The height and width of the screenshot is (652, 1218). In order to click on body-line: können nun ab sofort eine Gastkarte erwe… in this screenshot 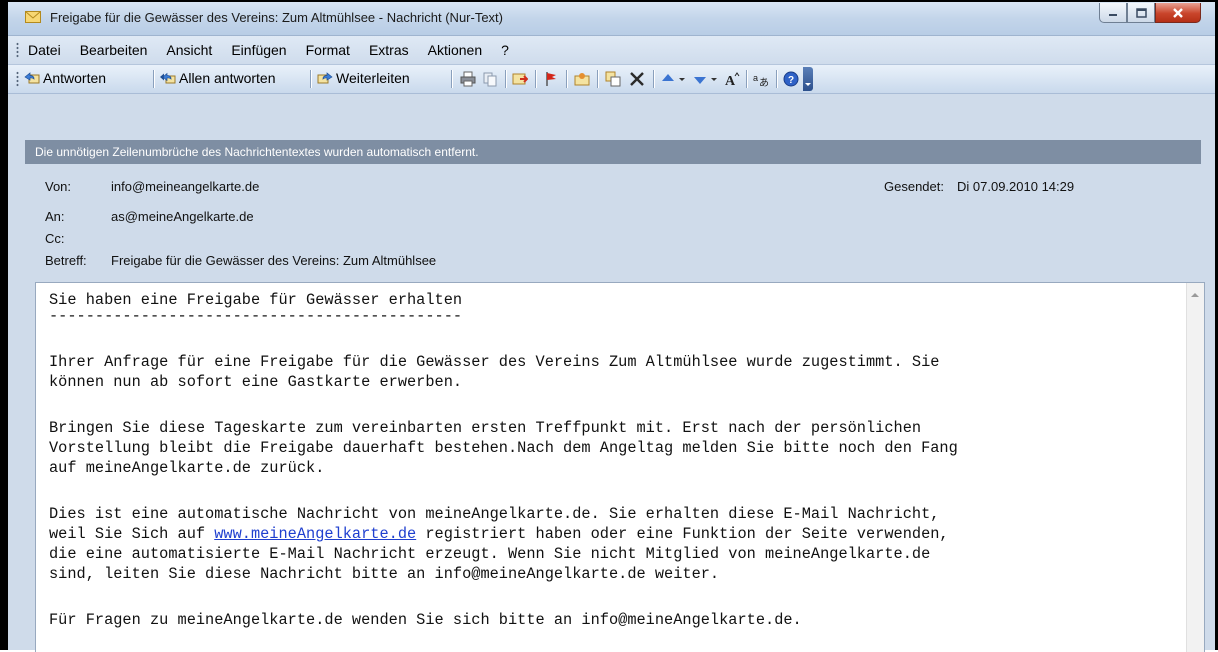, I will do `click(256, 382)`.